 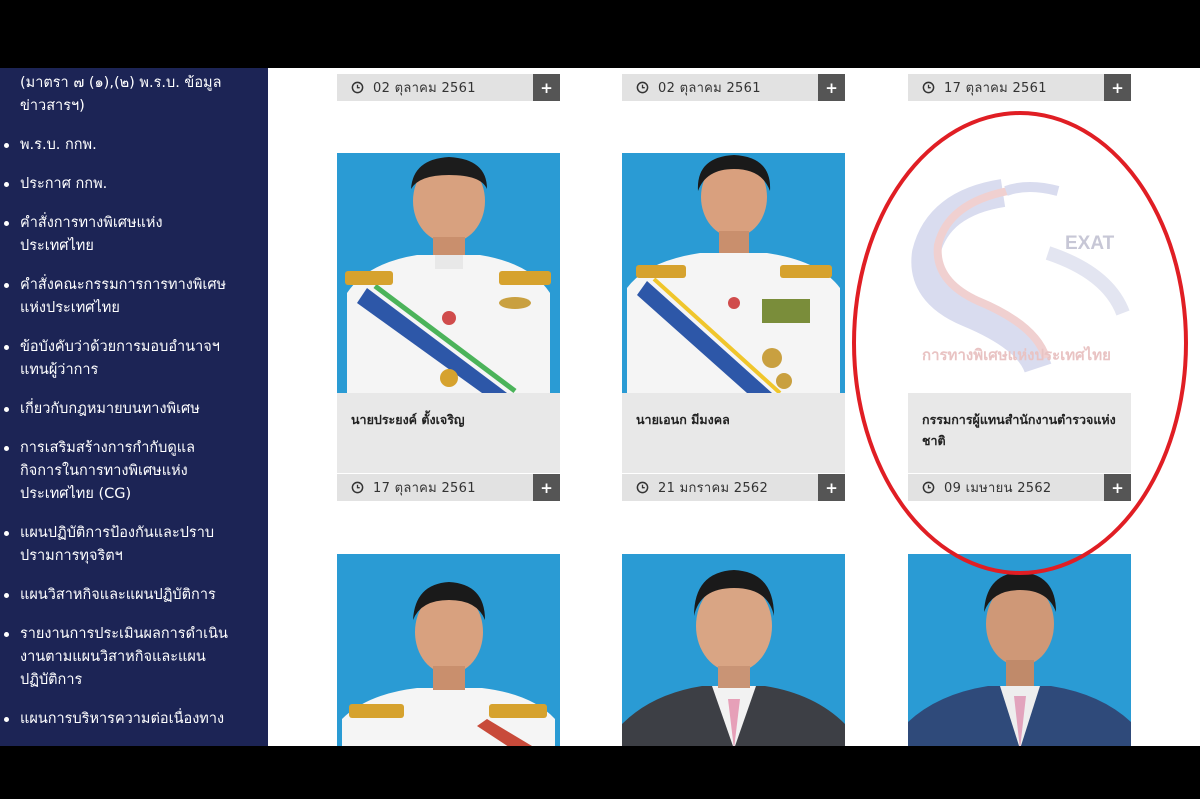 What do you see at coordinates (1016, 355) in the screenshot?
I see `exat-logo-subtitle: การทางพิเศษแห่งประเทศไทย` at bounding box center [1016, 355].